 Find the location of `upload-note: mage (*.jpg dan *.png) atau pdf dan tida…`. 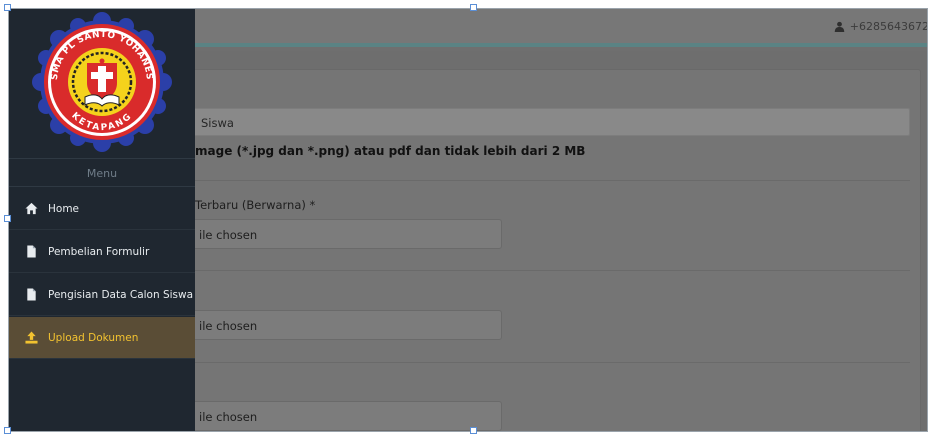

upload-note: mage (*.jpg dan *.png) atau pdf dan tida… is located at coordinates (390, 151).